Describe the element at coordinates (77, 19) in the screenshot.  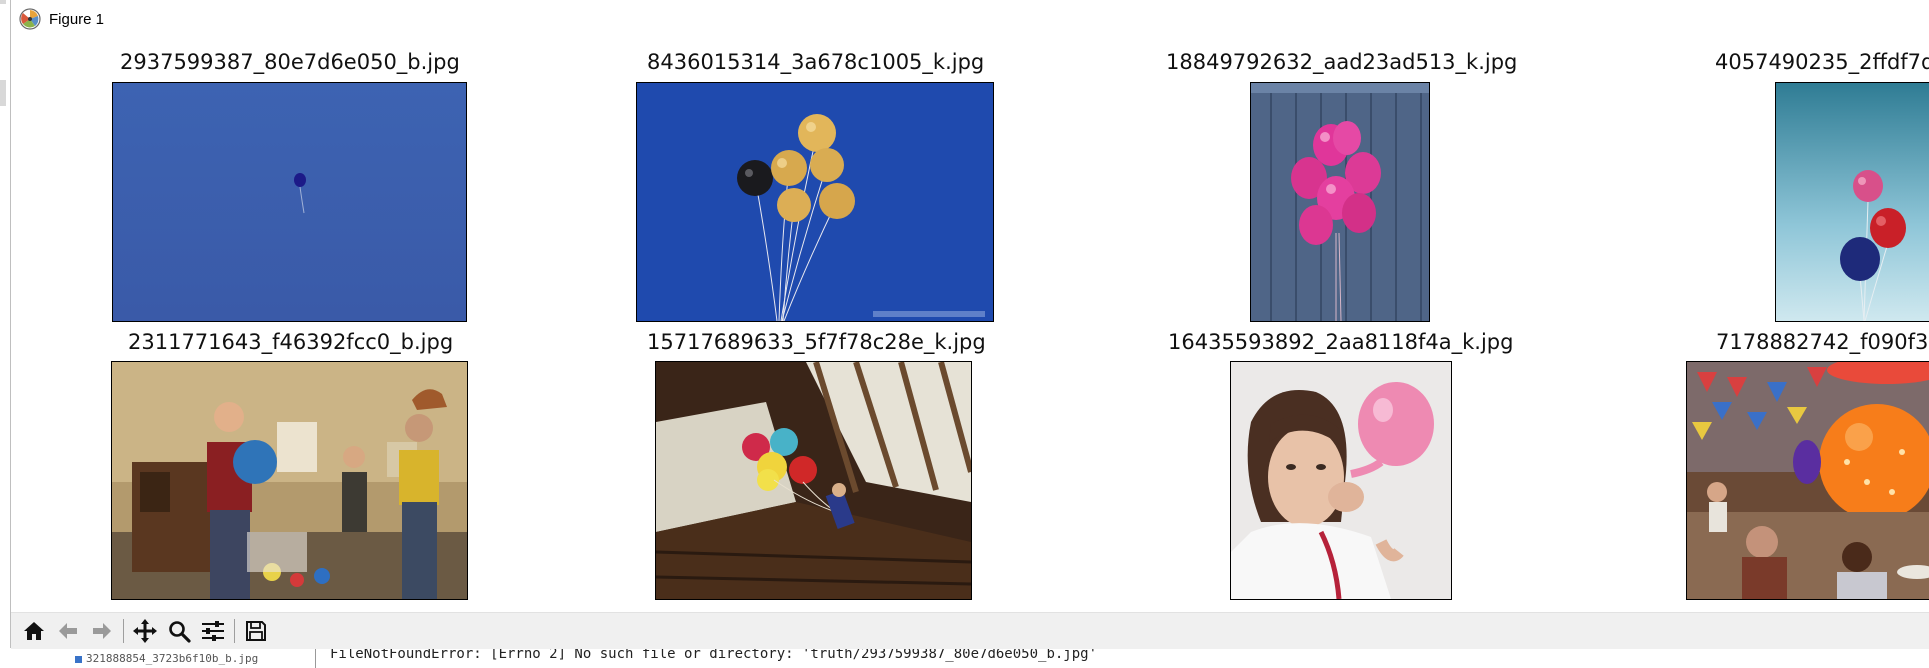
I see `window-title: Figure 1` at that location.